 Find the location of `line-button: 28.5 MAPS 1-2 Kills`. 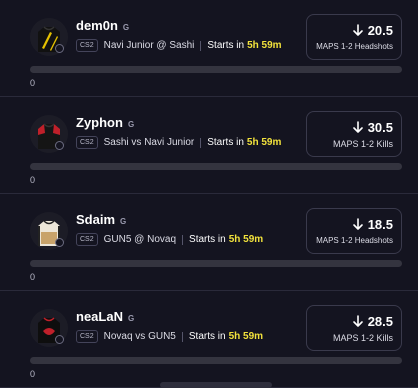

line-button: 28.5 MAPS 1-2 Kills is located at coordinates (354, 328).